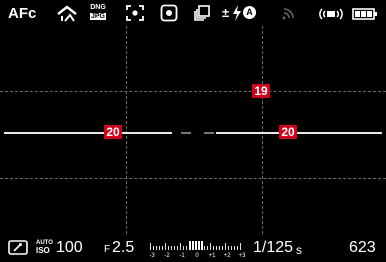 This screenshot has height=262, width=386. What do you see at coordinates (261, 91) in the screenshot?
I see `pitch-indicator: 19` at bounding box center [261, 91].